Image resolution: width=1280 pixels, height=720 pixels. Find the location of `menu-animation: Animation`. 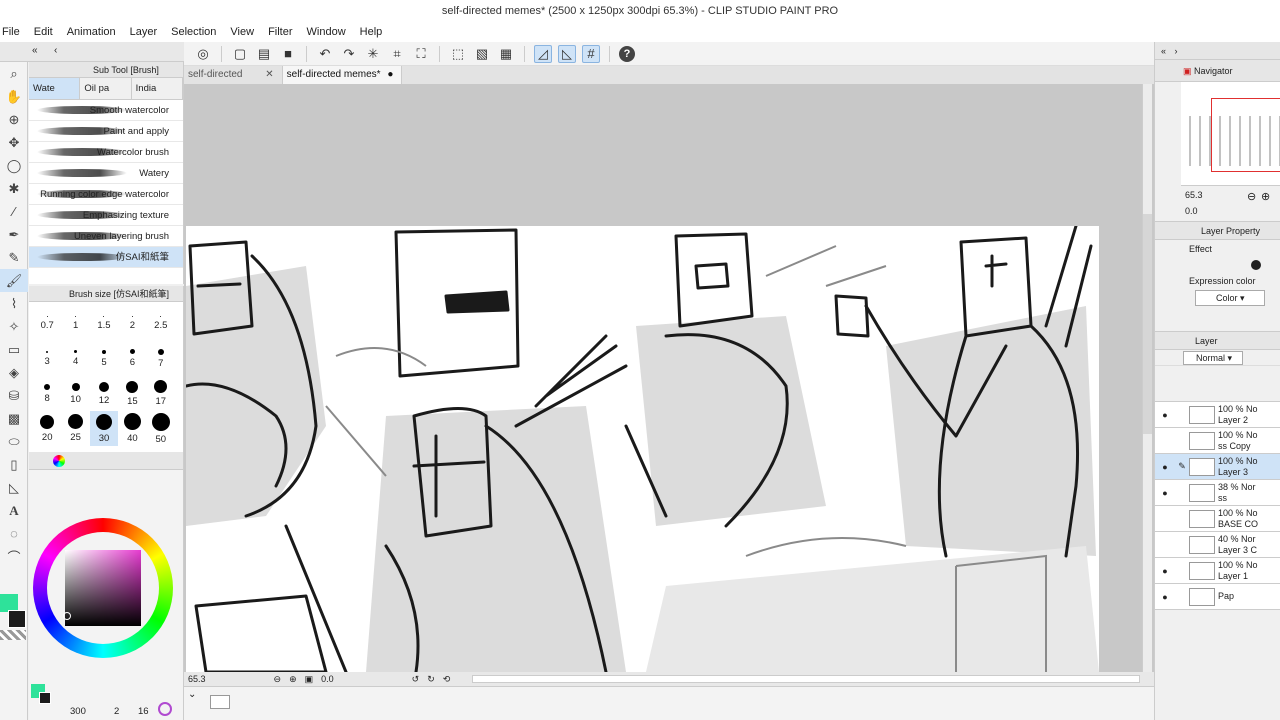

menu-animation: Animation is located at coordinates (91, 32).